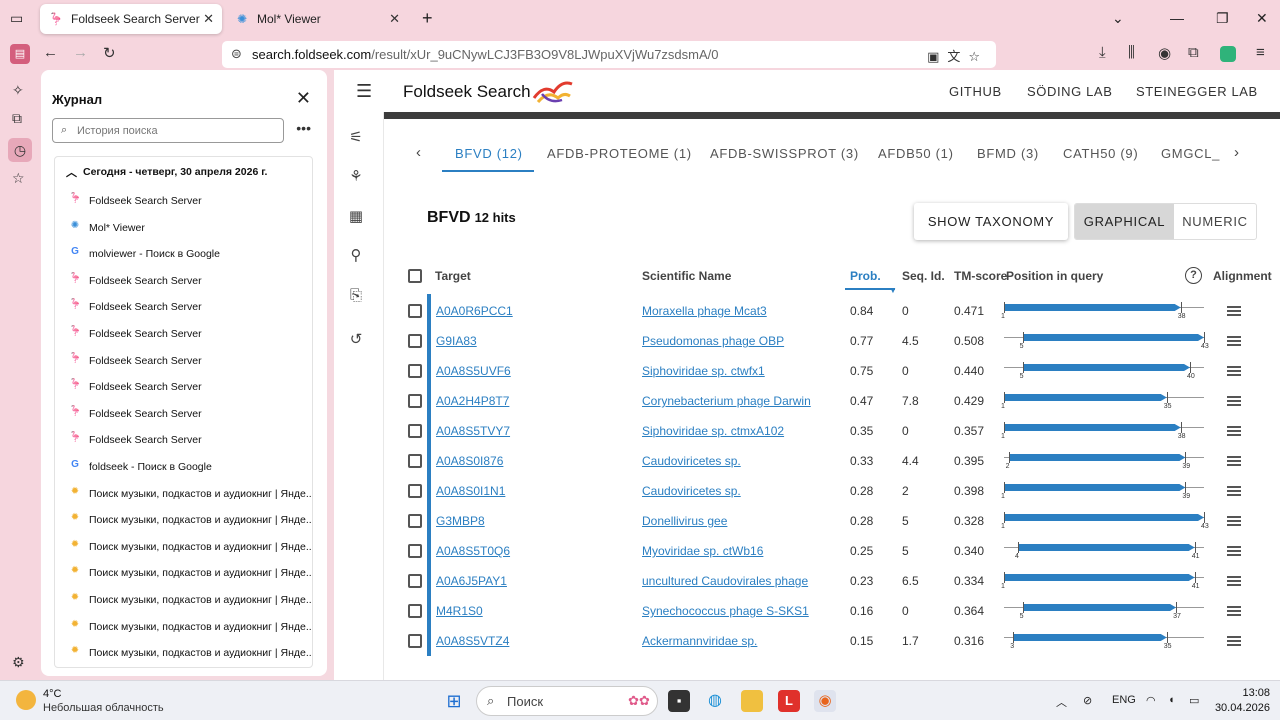 The height and width of the screenshot is (720, 1280). Describe the element at coordinates (20, 150) in the screenshot. I see `history-icon: ◷` at that location.